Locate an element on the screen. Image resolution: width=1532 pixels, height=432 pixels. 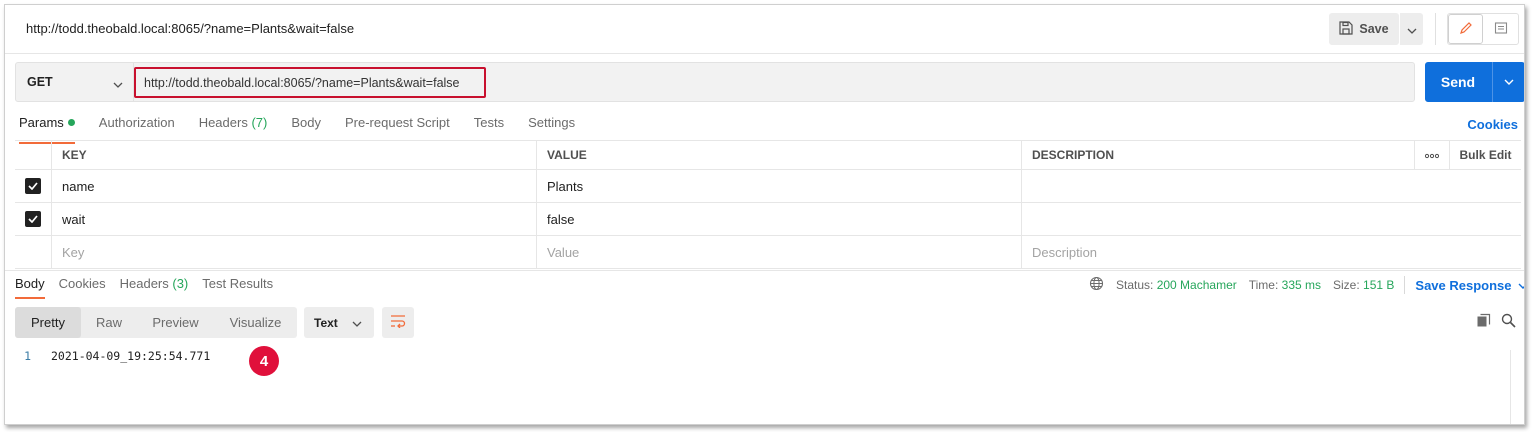
time-value: 335 ms is located at coordinates (1301, 285).